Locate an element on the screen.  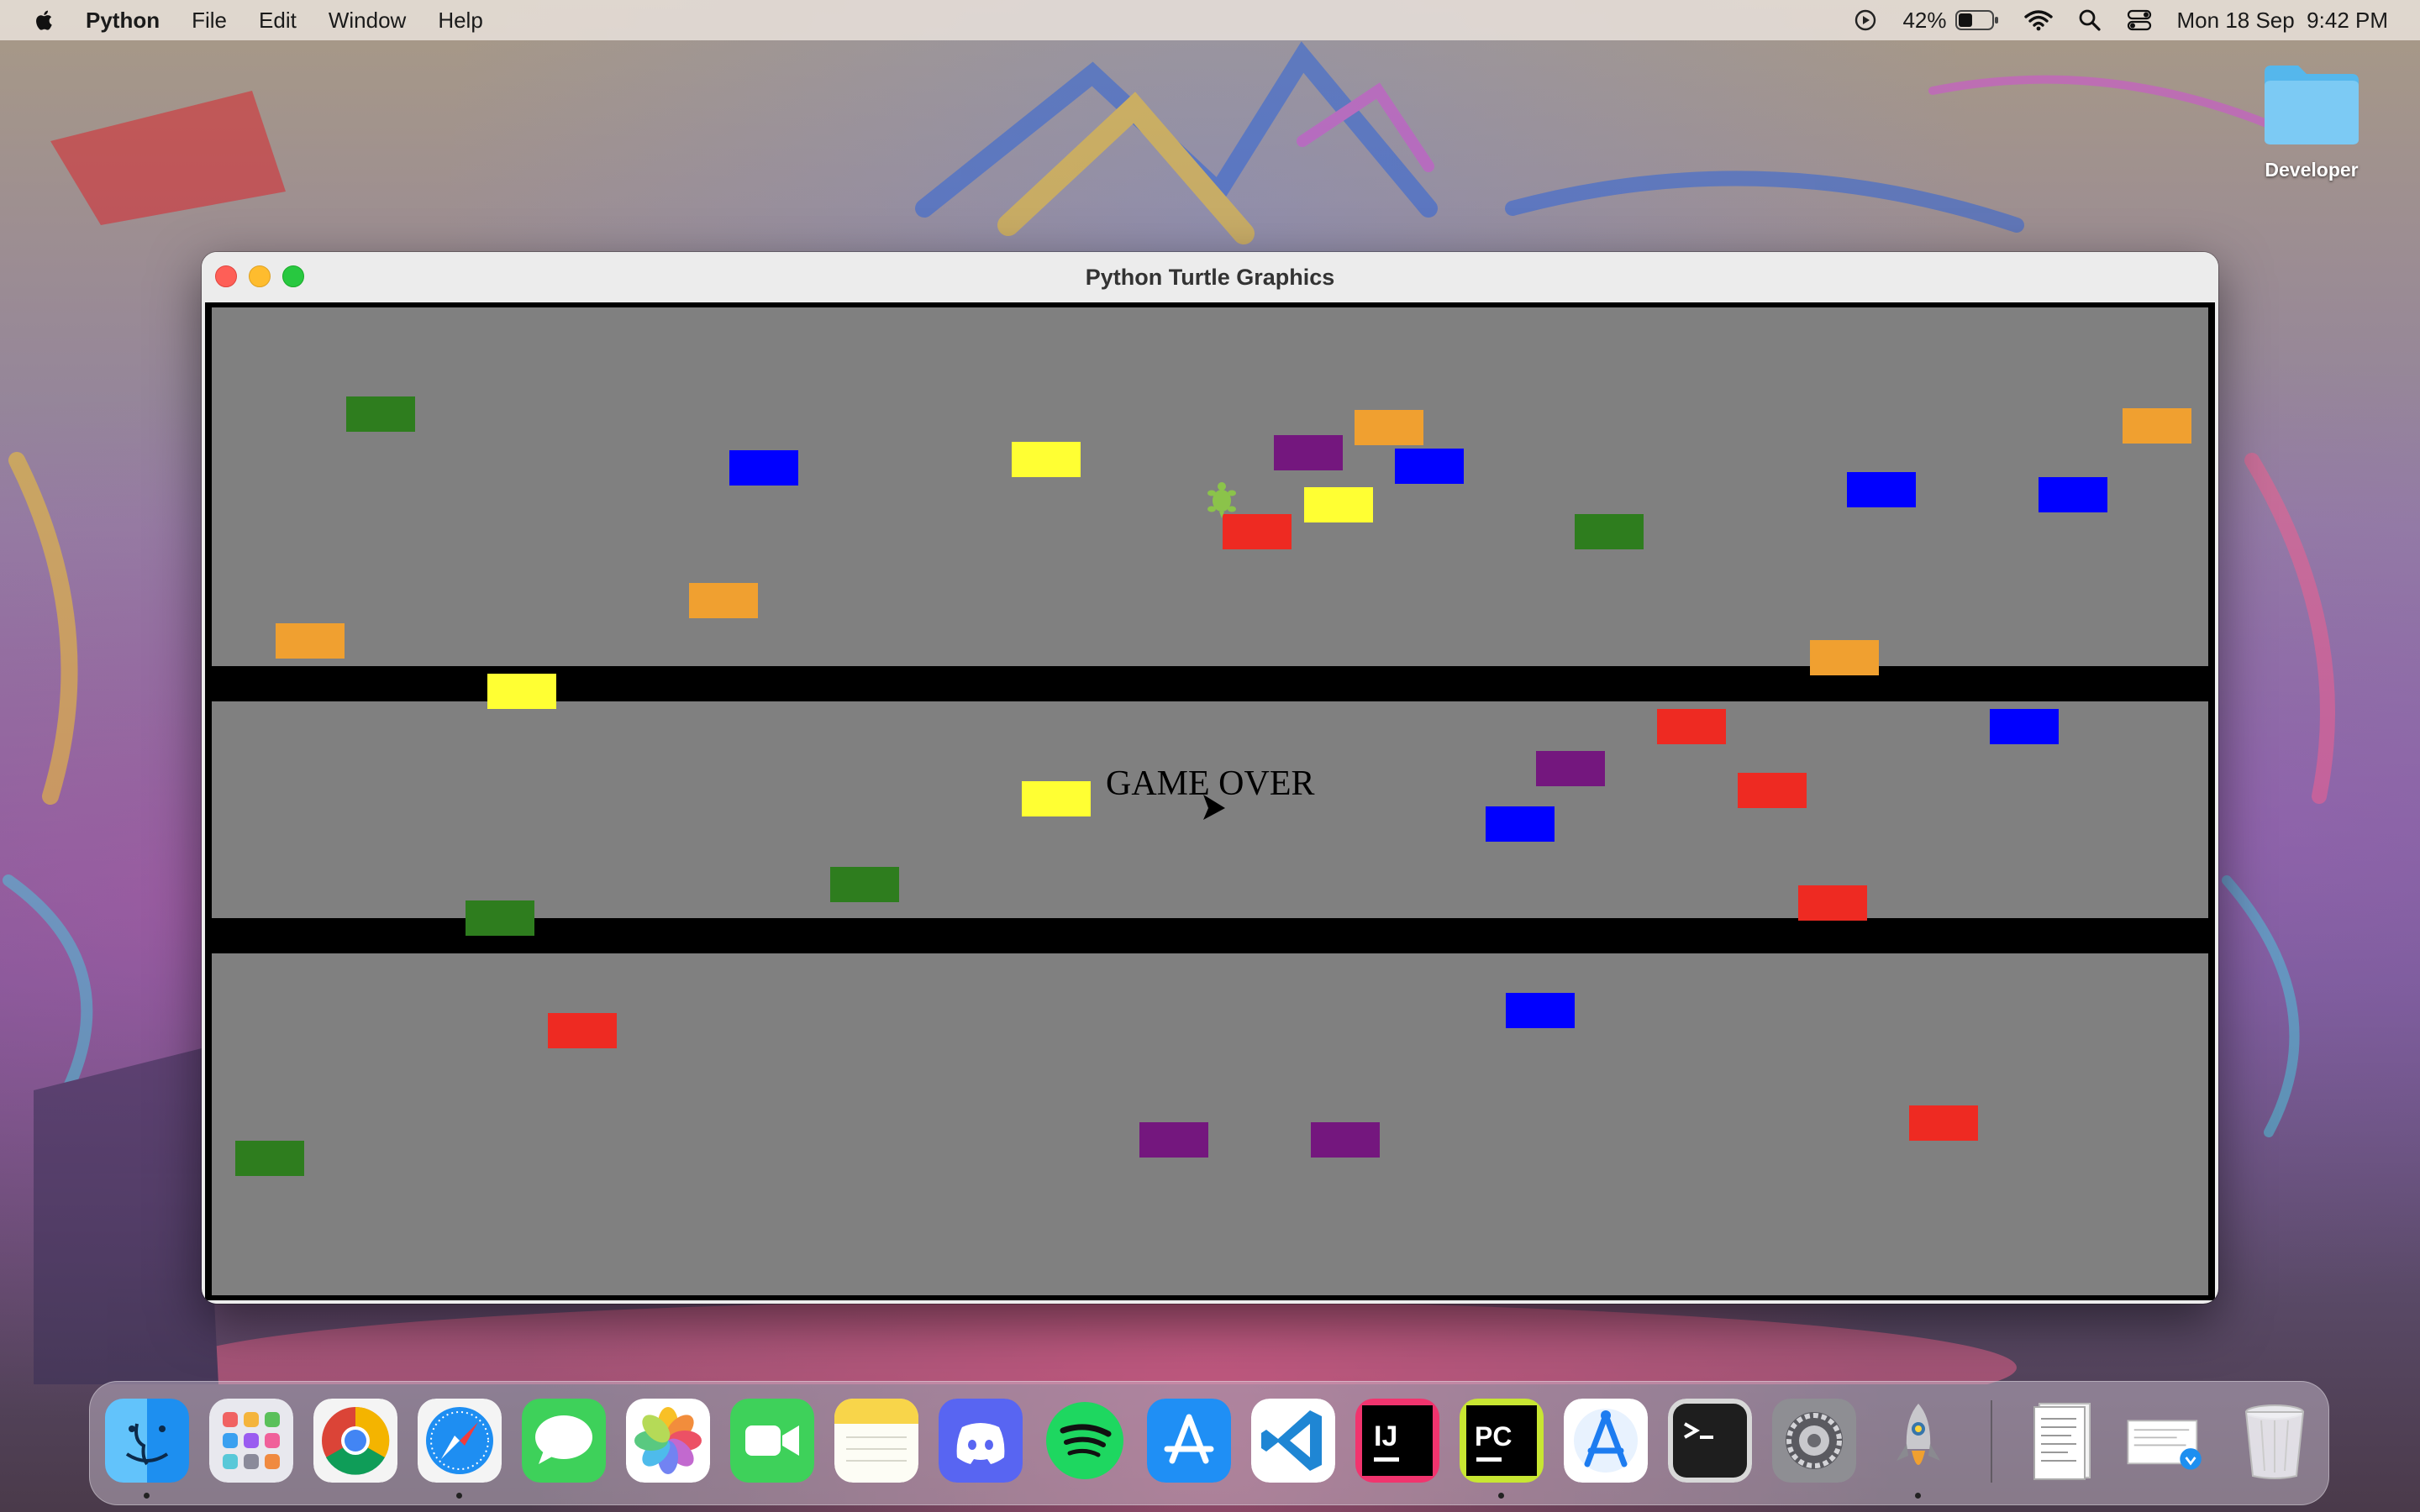
battery-icon is located at coordinates (1976, 20).